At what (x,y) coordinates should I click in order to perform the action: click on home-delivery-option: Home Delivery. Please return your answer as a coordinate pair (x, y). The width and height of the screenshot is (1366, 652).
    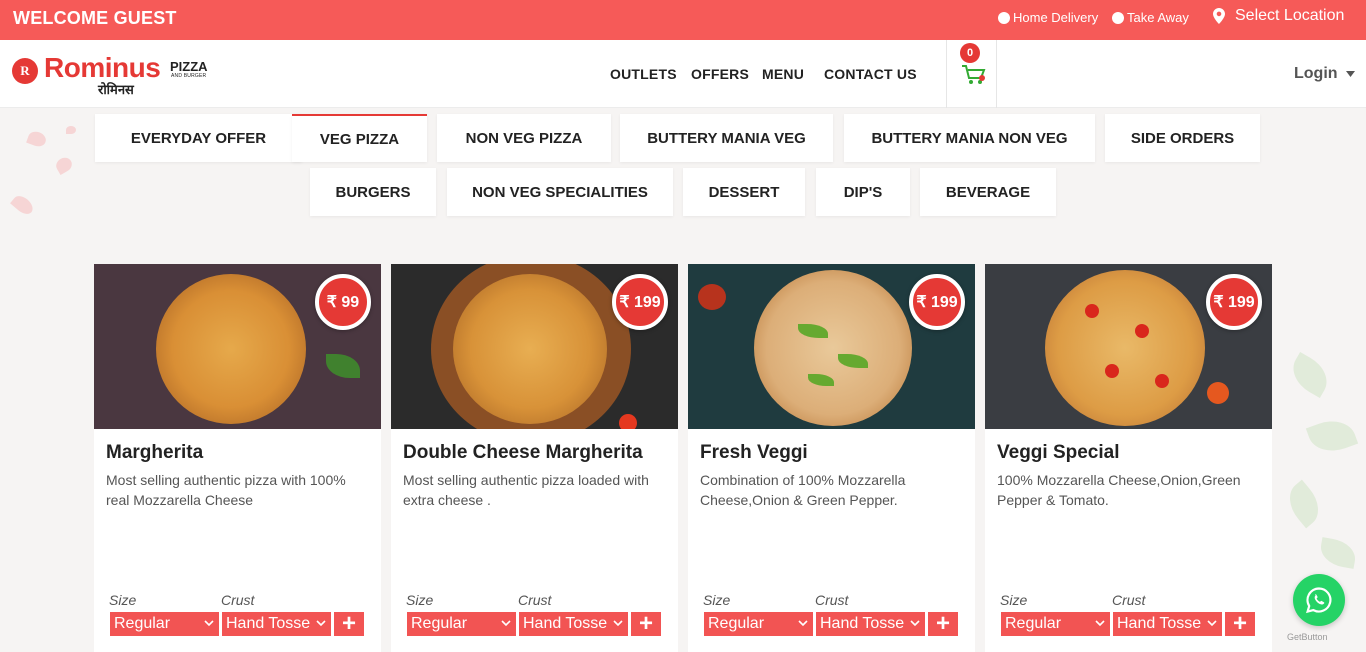
    Looking at the image, I should click on (1048, 17).